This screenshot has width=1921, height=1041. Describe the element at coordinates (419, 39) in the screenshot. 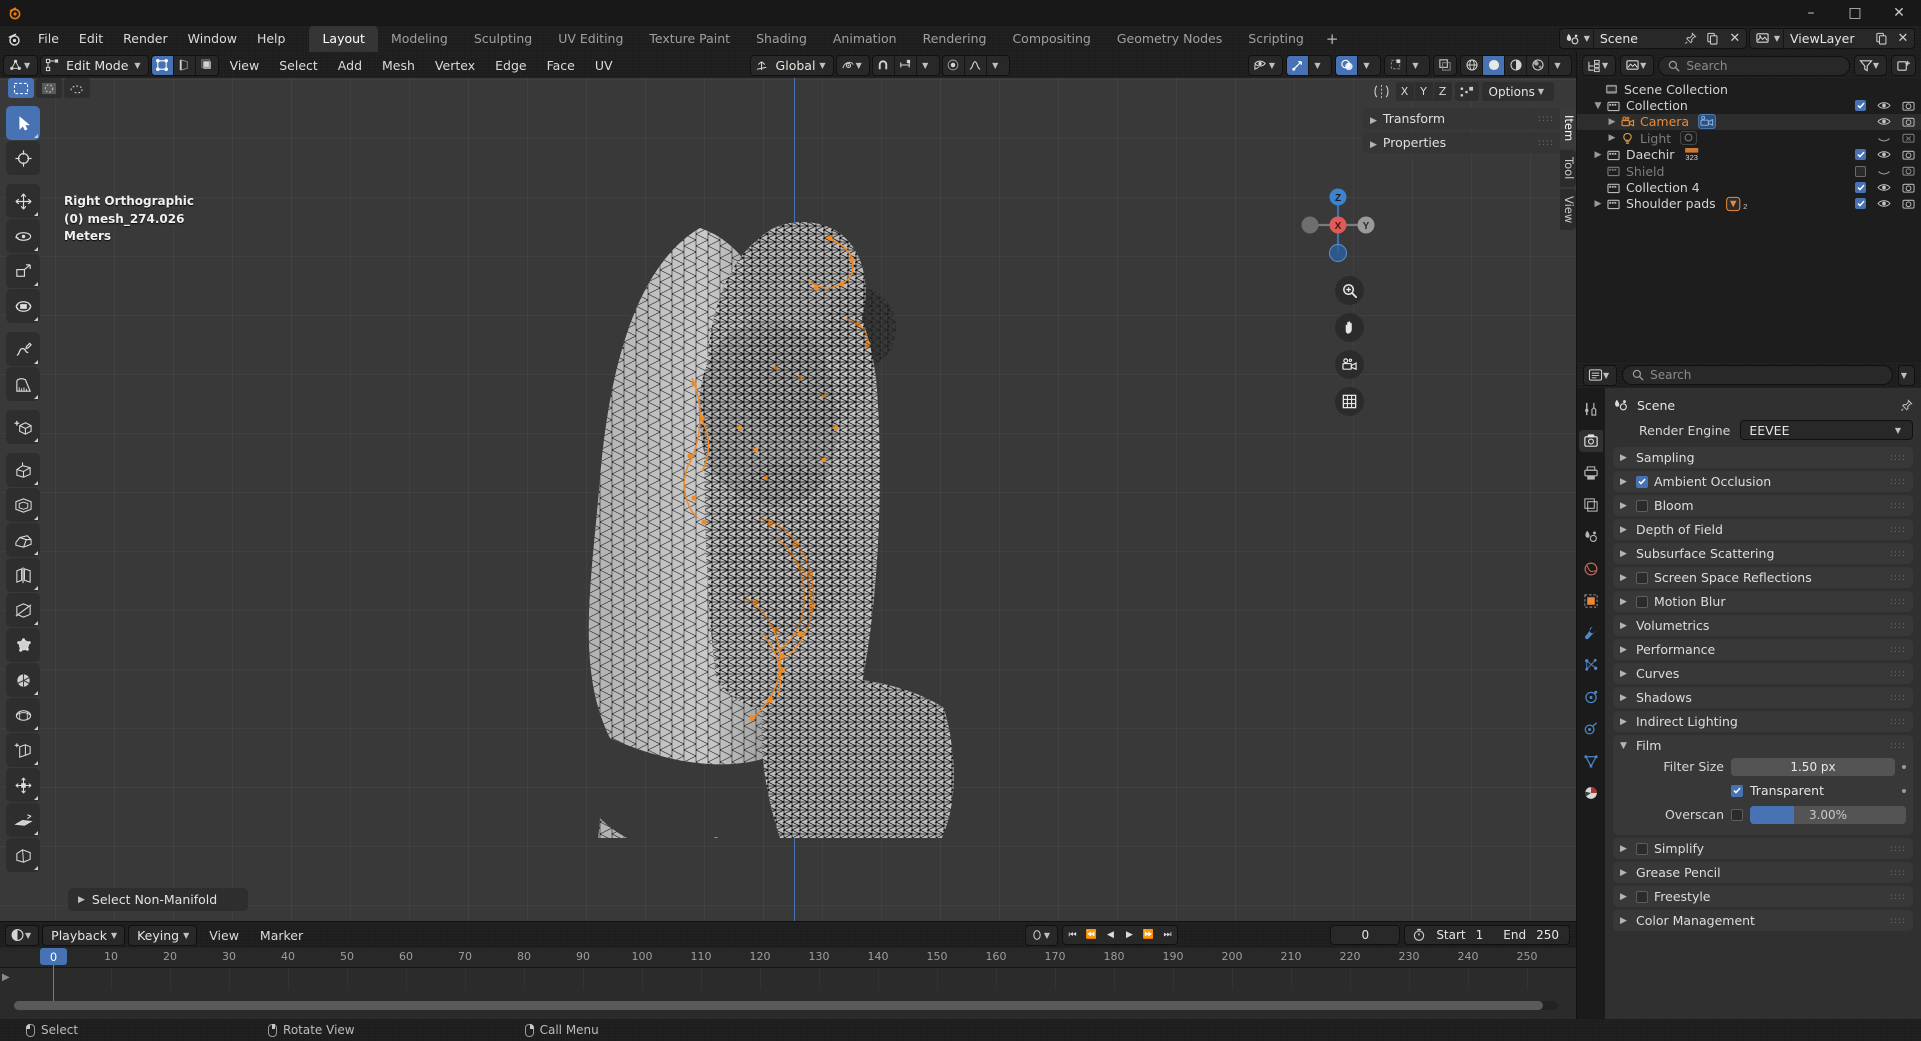

I see `workspace-tab-modeling: Modeling` at that location.